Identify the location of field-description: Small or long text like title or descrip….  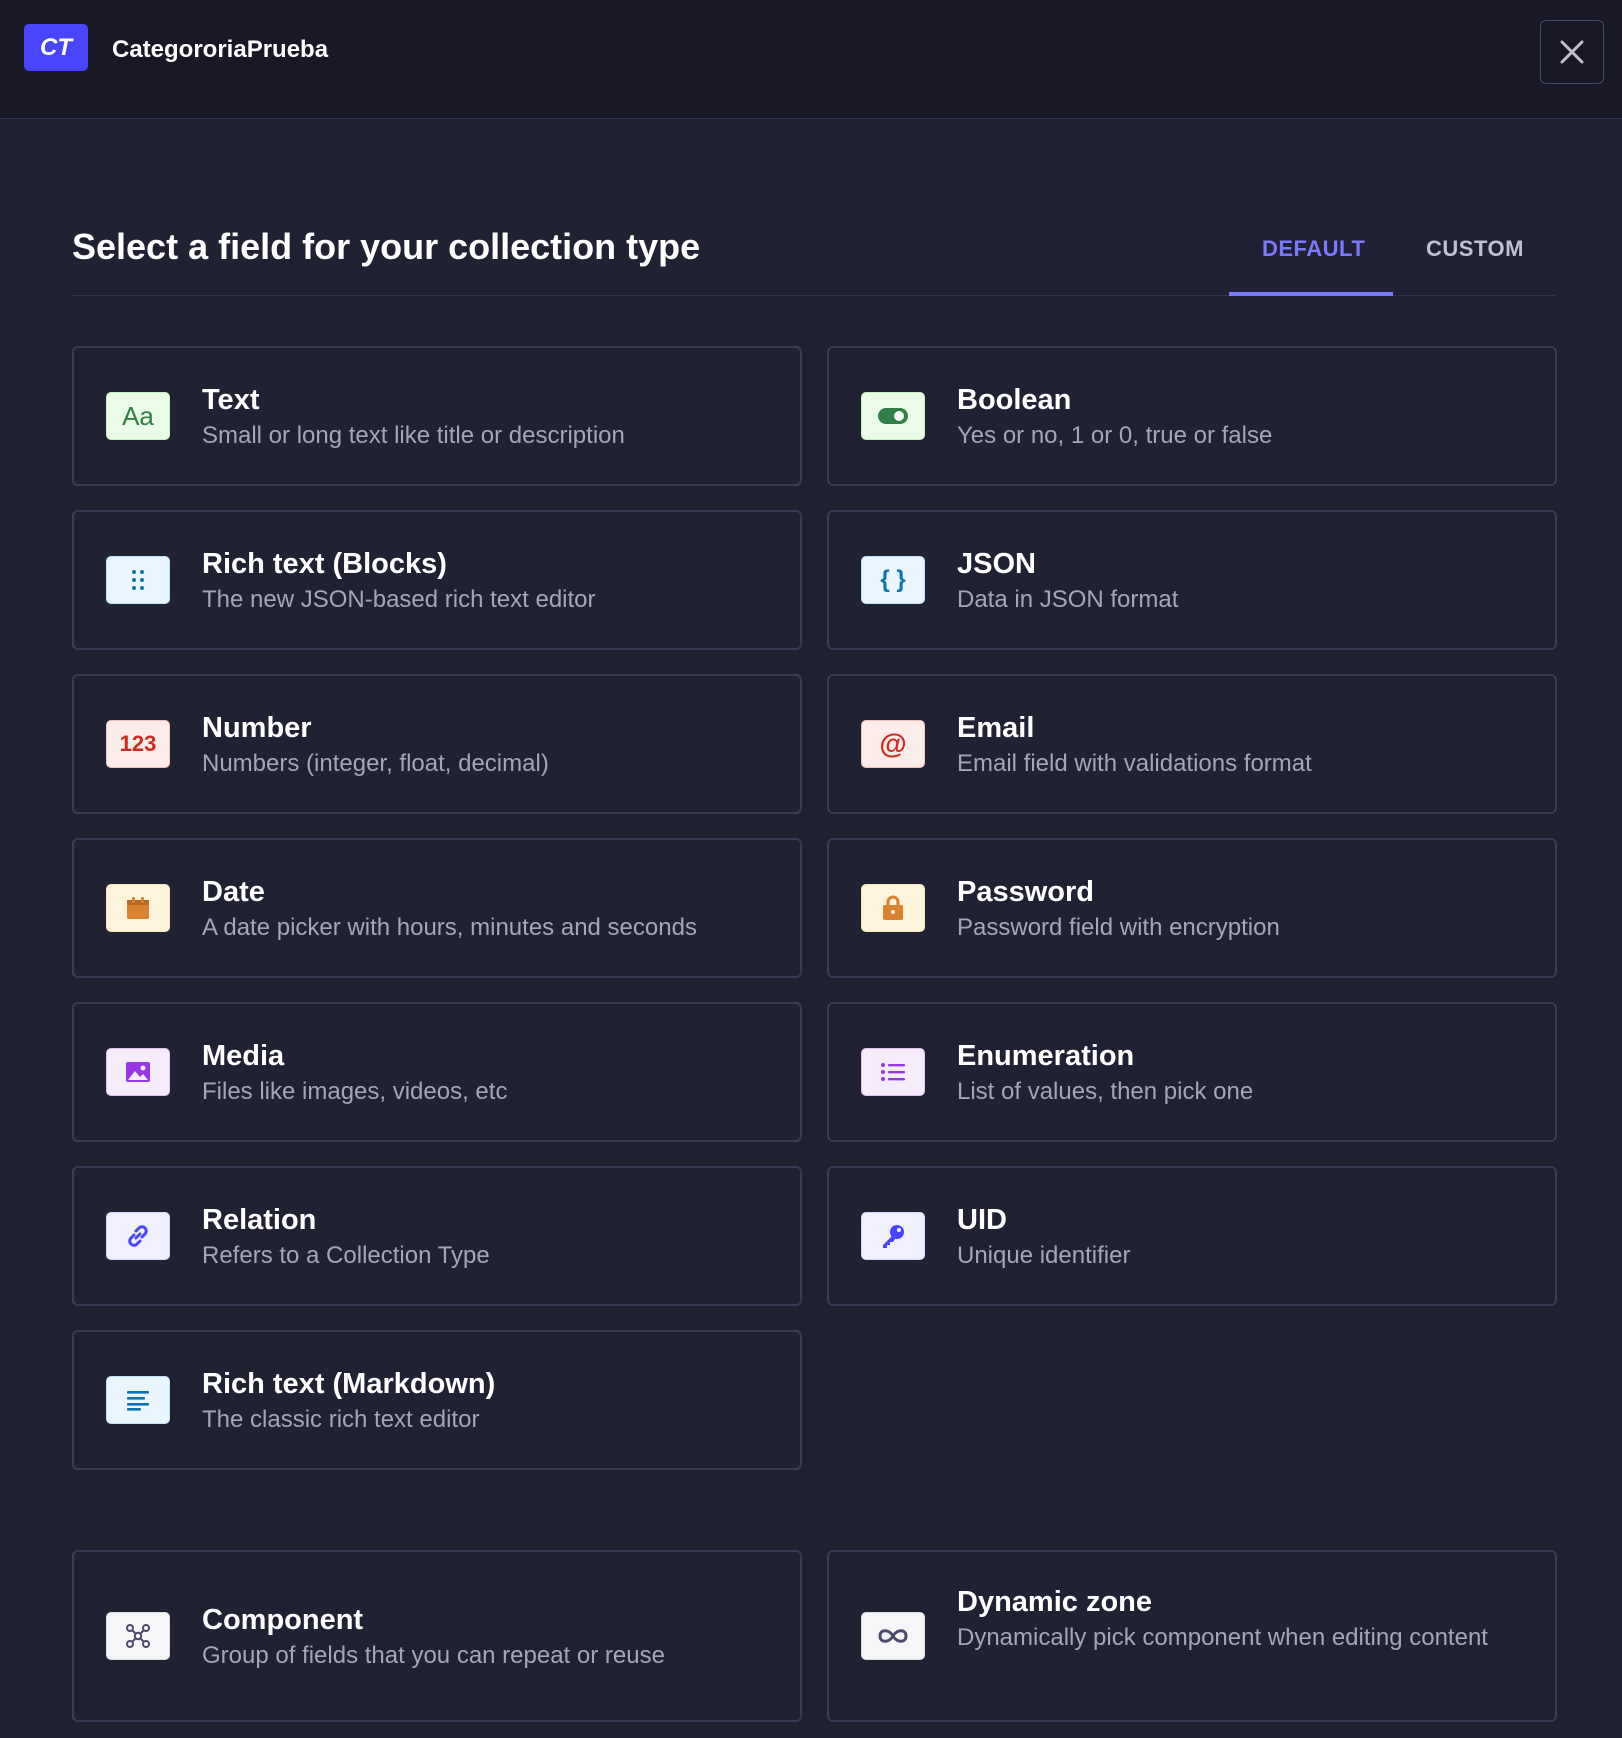
(413, 435).